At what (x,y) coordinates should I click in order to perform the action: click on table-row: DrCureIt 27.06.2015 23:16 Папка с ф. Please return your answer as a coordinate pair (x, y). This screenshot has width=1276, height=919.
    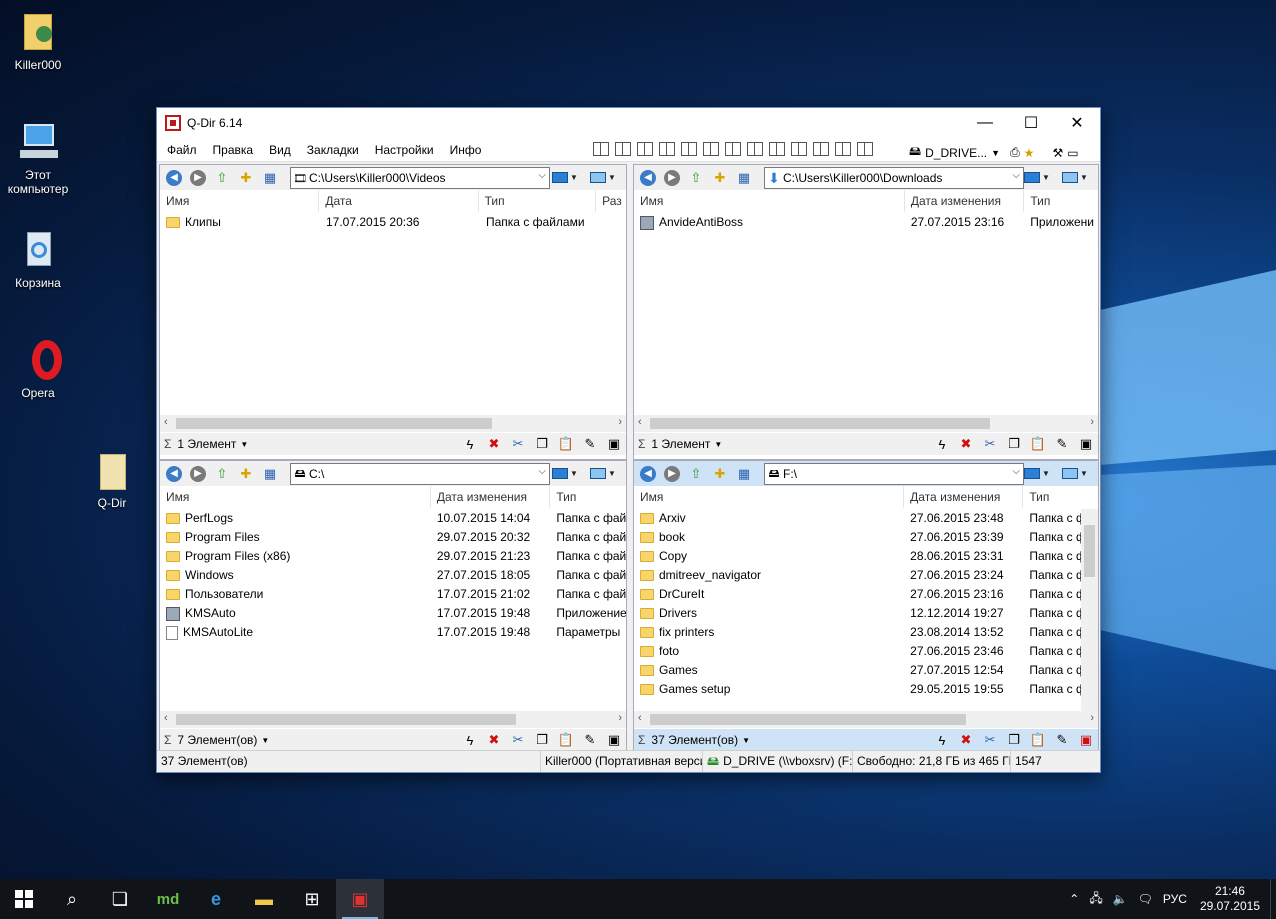
    Looking at the image, I should click on (857, 594).